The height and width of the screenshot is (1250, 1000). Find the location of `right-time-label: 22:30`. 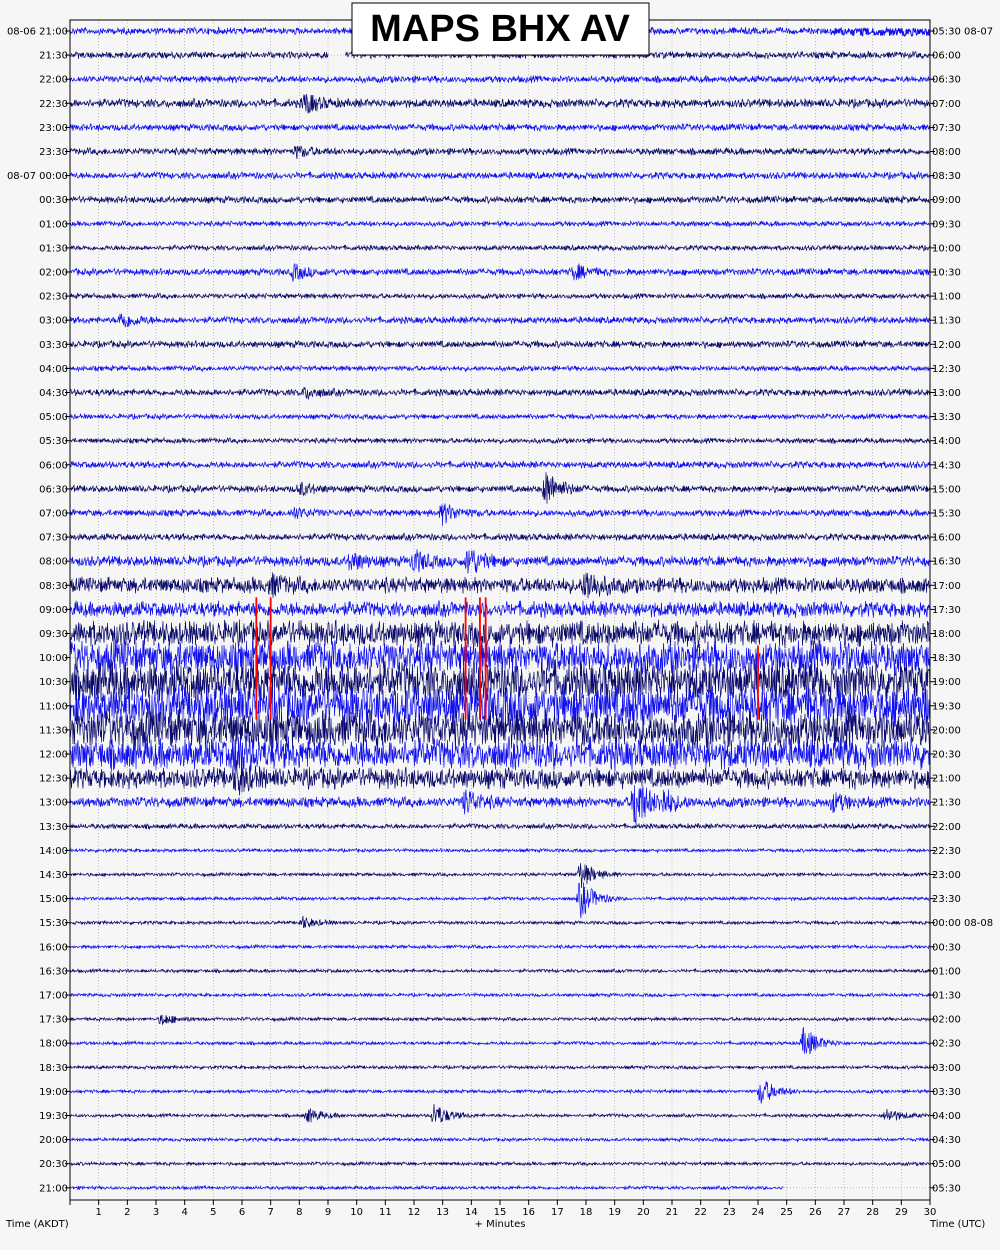

right-time-label: 22:30 is located at coordinates (946, 851).